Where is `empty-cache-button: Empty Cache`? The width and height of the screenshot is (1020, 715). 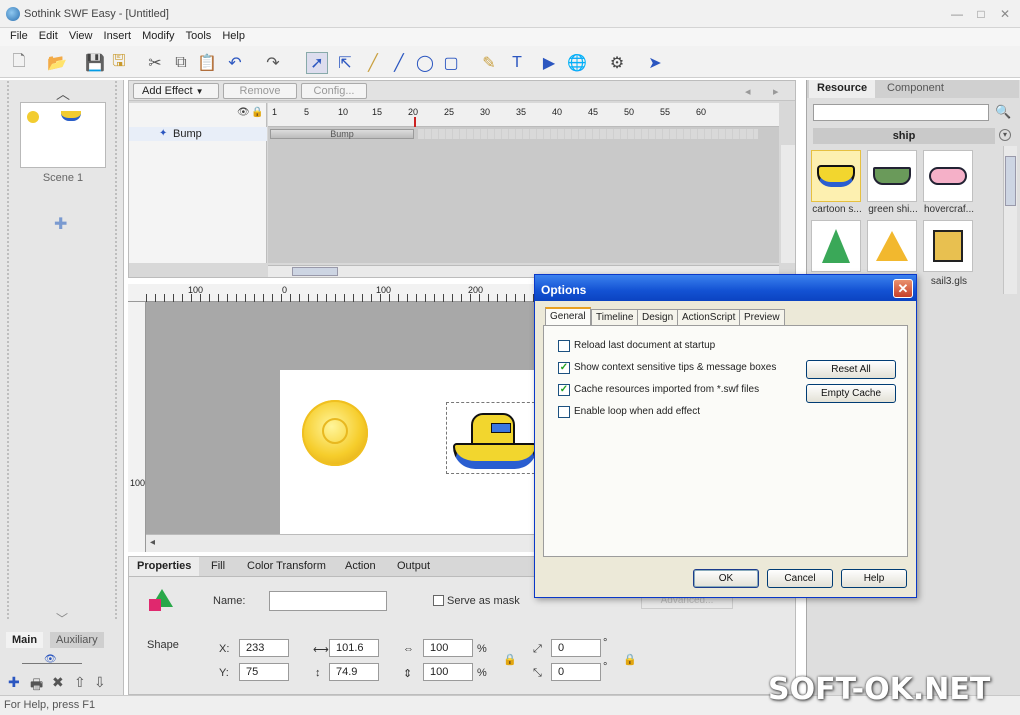 empty-cache-button: Empty Cache is located at coordinates (851, 393).